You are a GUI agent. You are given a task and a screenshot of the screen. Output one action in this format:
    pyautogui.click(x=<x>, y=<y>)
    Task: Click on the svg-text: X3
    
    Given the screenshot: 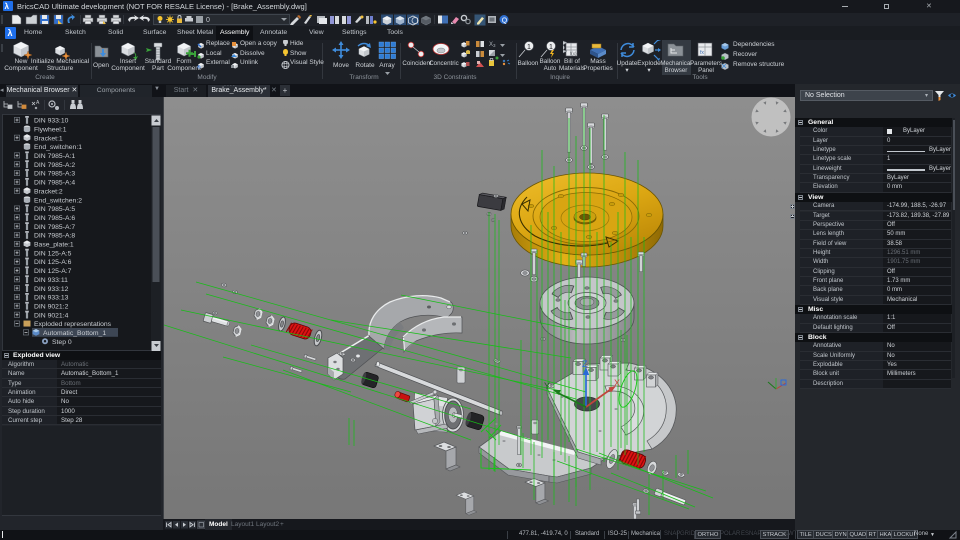 What is the action you would take?
    pyautogui.click(x=492, y=45)
    